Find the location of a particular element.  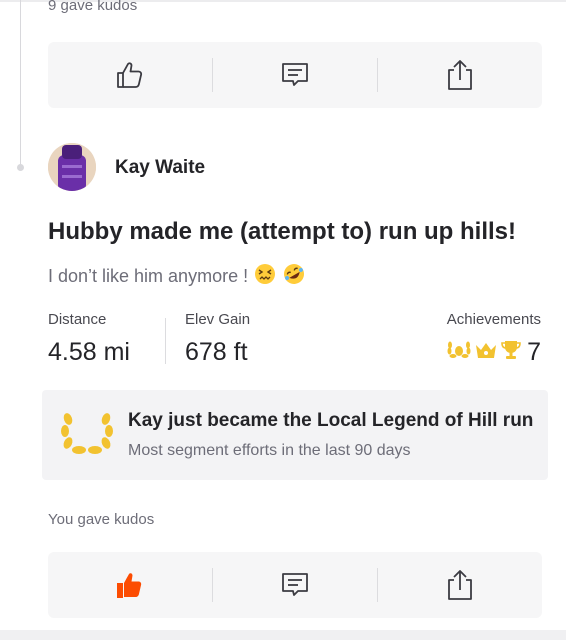

elev-gain-value: 678 ft is located at coordinates (216, 352).